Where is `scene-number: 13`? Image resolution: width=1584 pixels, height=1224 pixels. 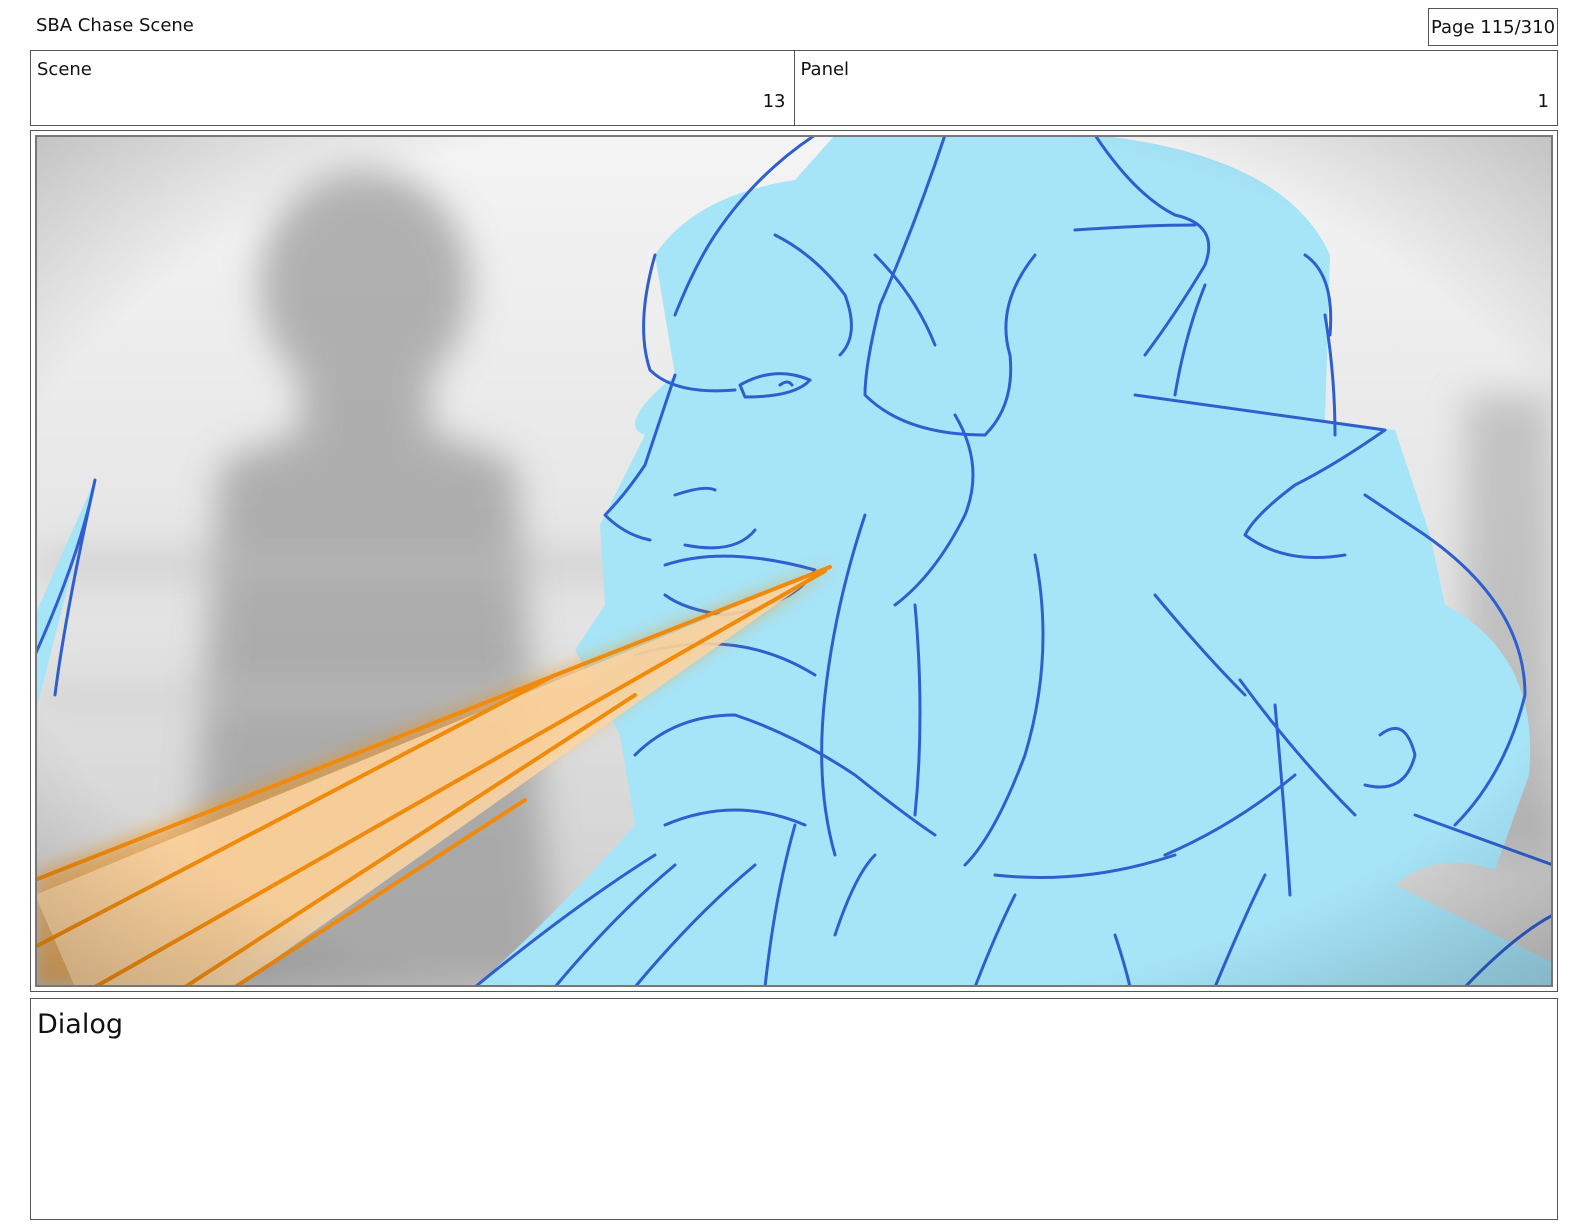 scene-number: 13 is located at coordinates (774, 101).